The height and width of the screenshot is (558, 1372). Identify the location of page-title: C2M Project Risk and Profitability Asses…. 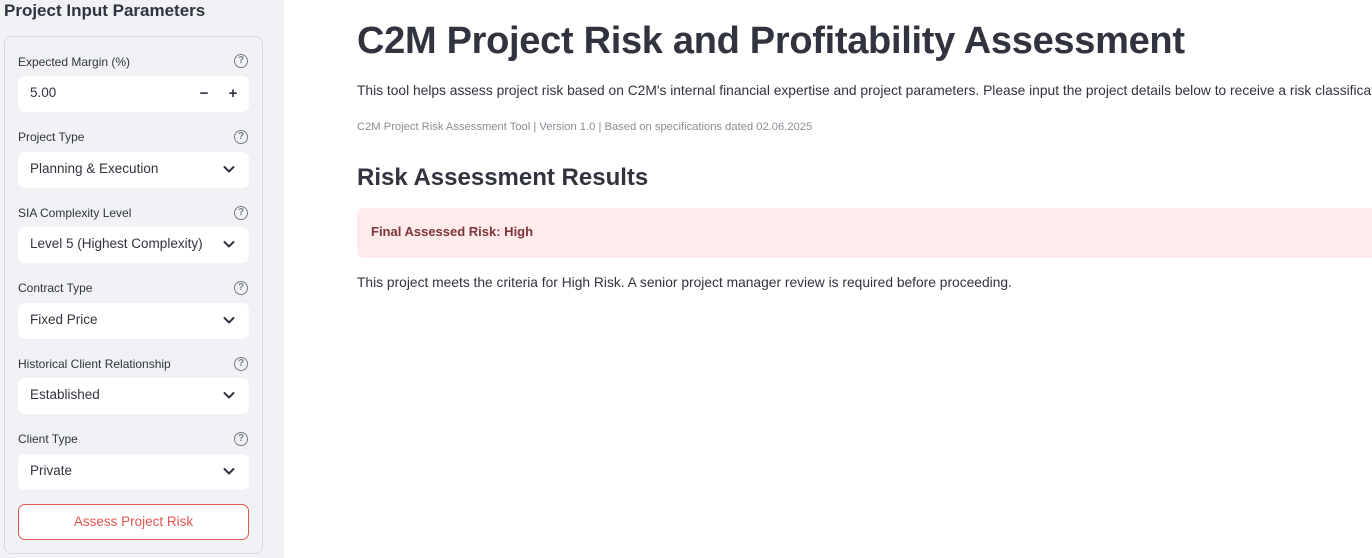
(771, 41).